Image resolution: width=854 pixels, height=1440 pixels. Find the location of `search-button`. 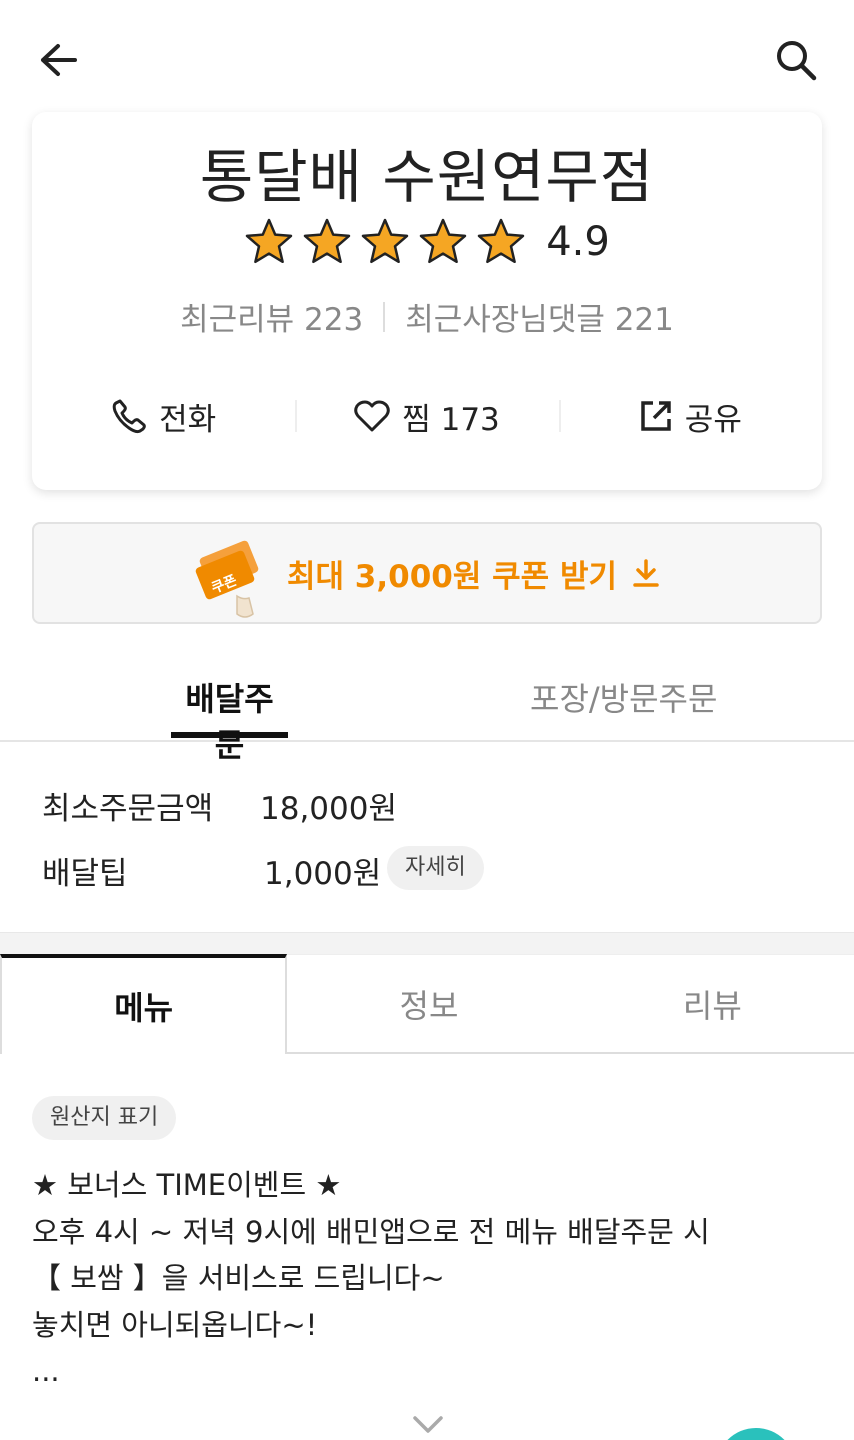

search-button is located at coordinates (796, 60).